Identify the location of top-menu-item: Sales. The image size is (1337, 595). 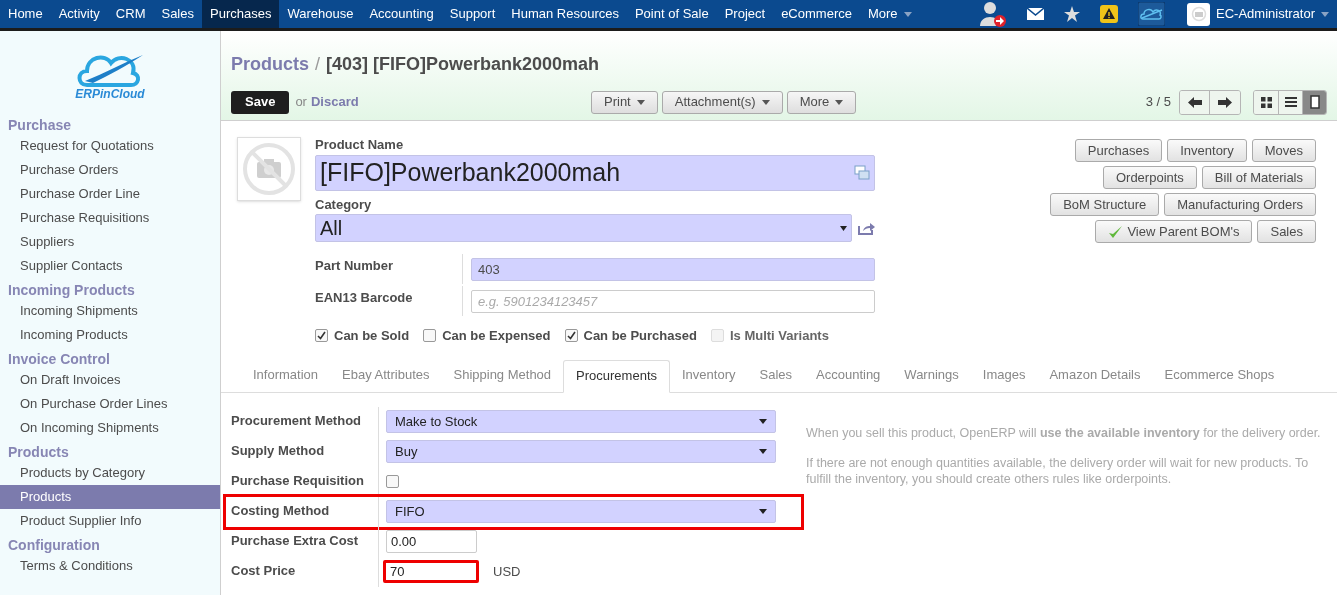
(177, 14).